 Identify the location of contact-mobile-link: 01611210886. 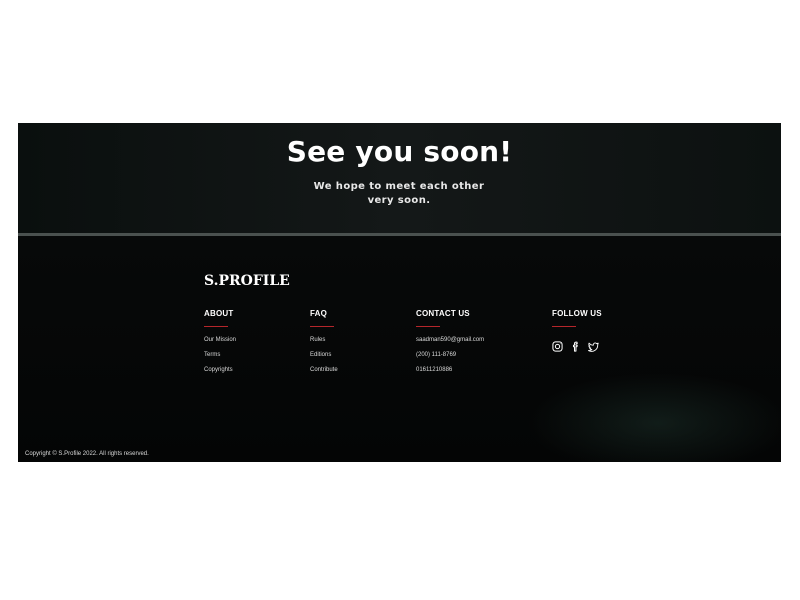
(450, 370).